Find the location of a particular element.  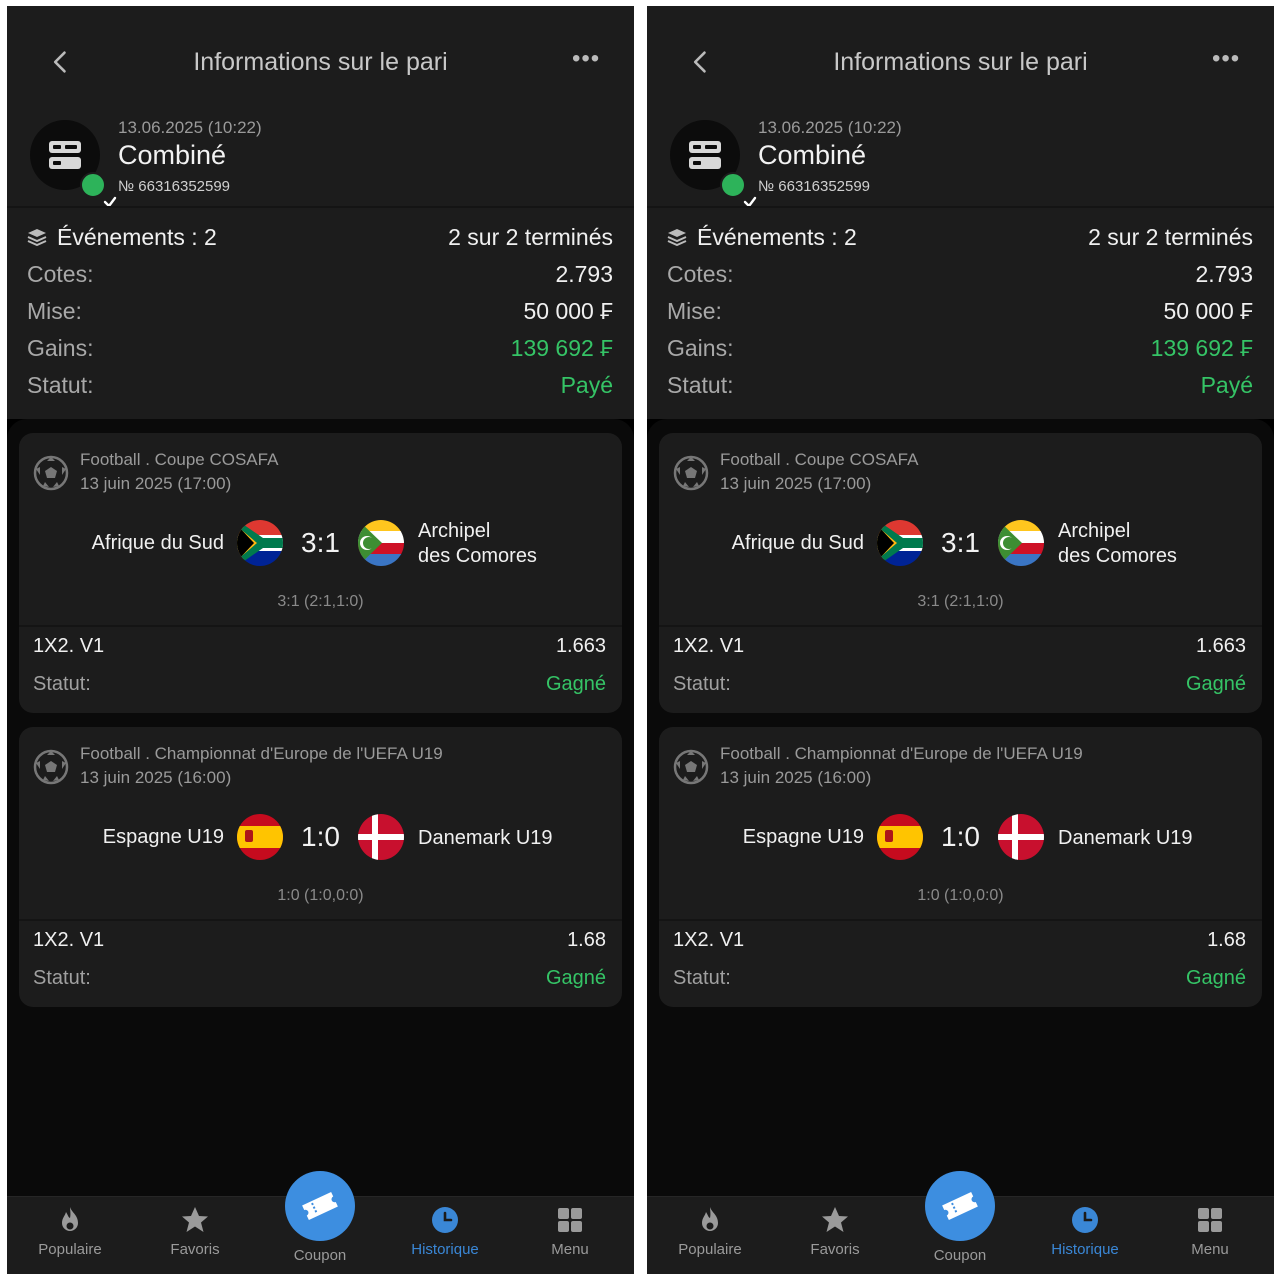

comoros-flag-icon is located at coordinates (1021, 543).